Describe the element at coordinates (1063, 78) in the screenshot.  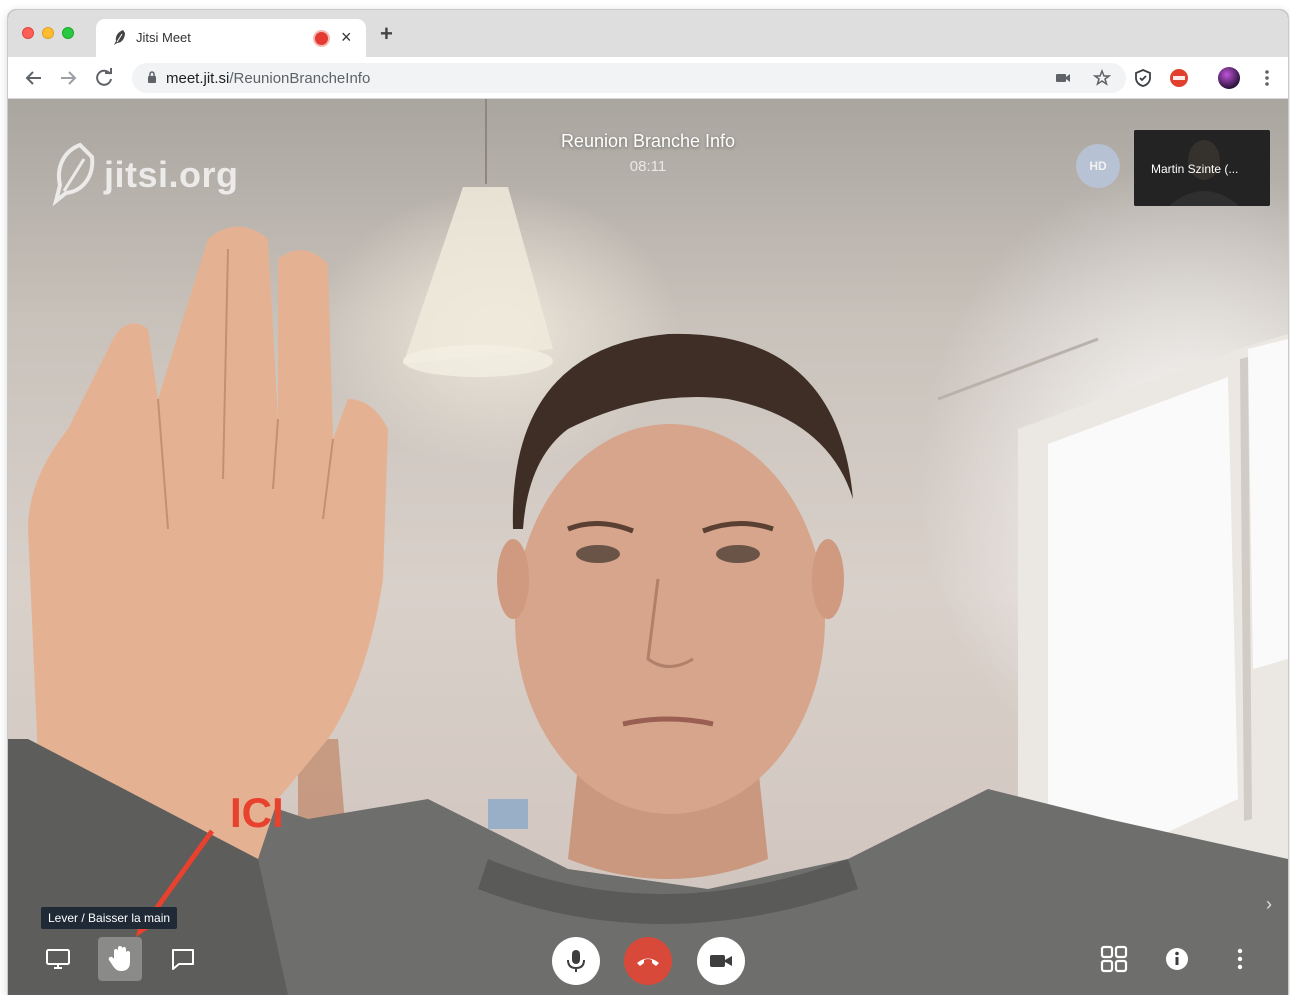
I see `camera-in-use-icon` at that location.